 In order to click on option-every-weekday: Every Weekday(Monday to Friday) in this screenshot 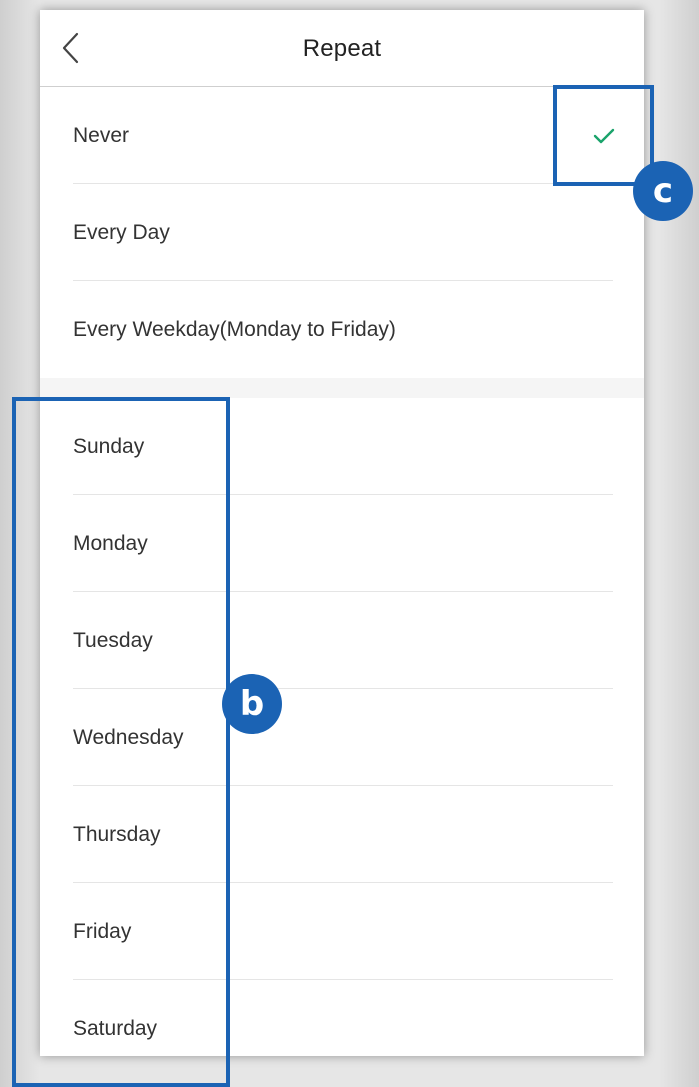, I will do `click(342, 329)`.